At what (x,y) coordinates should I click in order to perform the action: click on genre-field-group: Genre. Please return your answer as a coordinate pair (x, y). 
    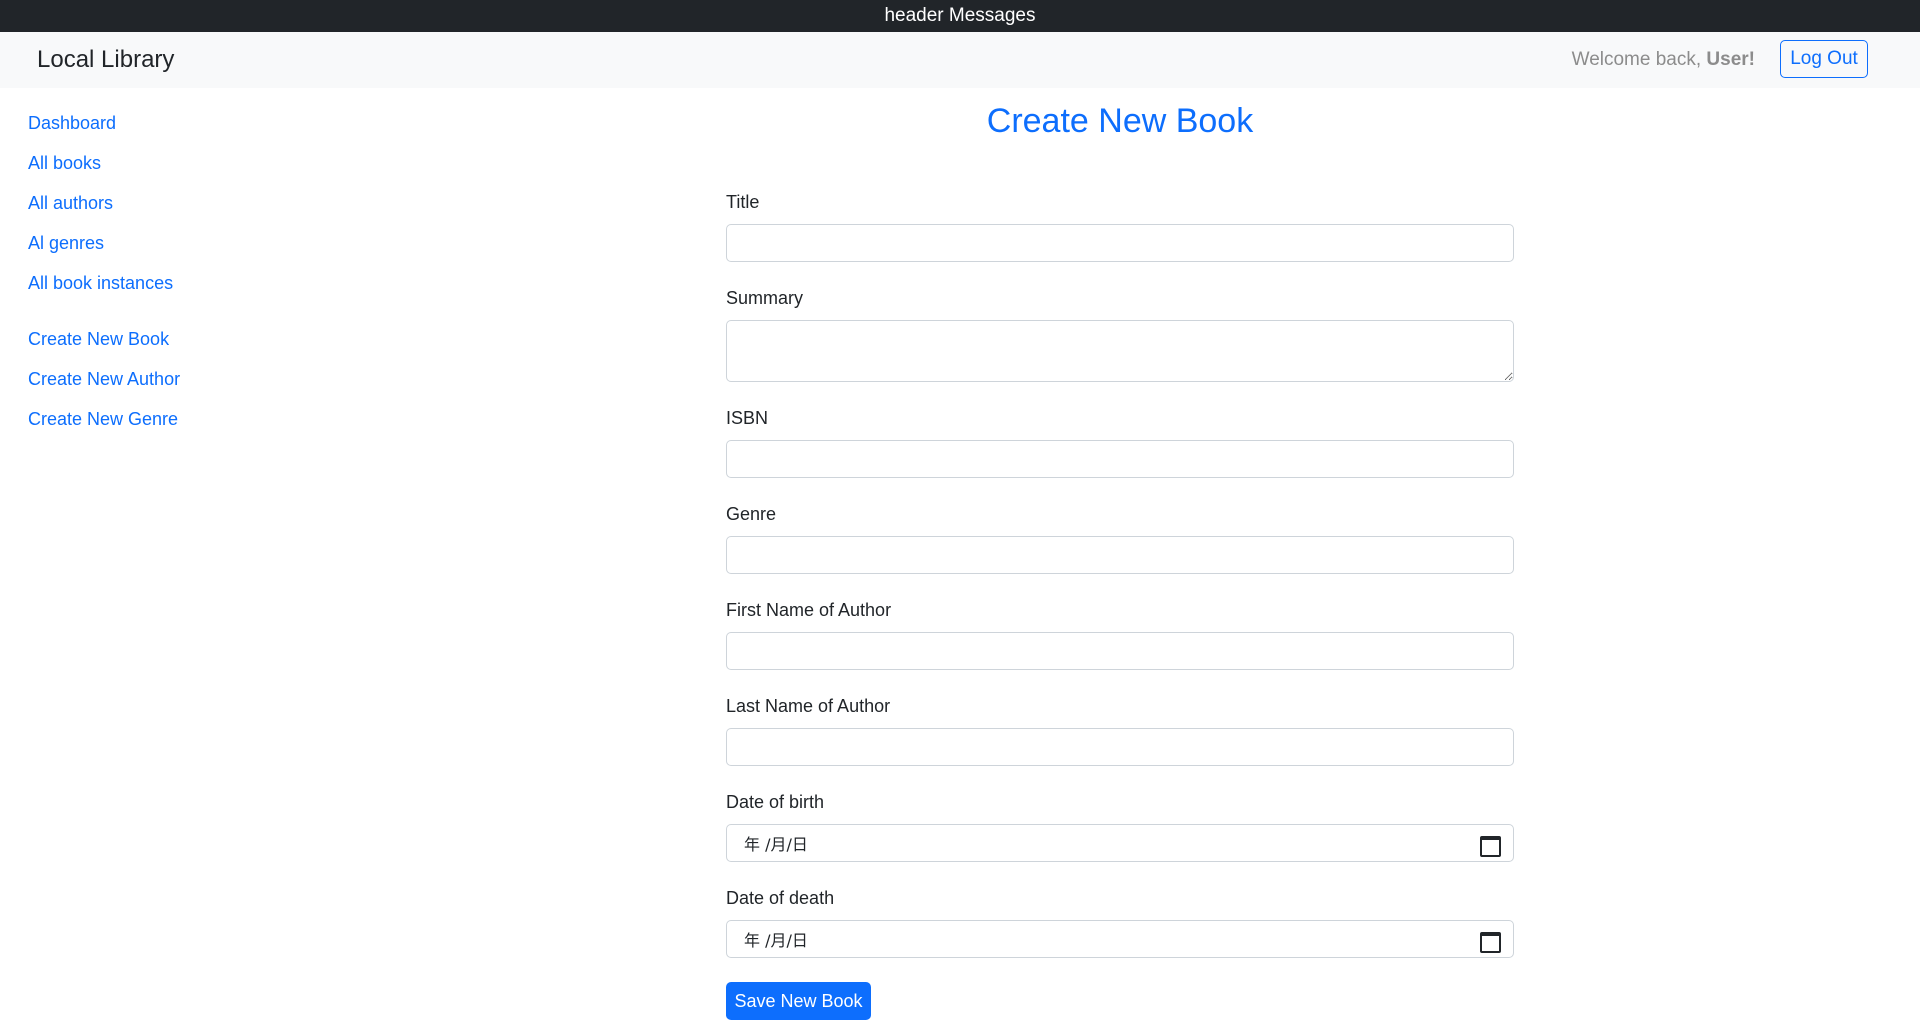
    Looking at the image, I should click on (1120, 538).